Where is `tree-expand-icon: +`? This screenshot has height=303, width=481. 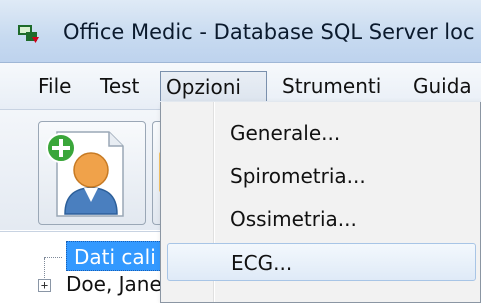 tree-expand-icon: + is located at coordinates (44, 285).